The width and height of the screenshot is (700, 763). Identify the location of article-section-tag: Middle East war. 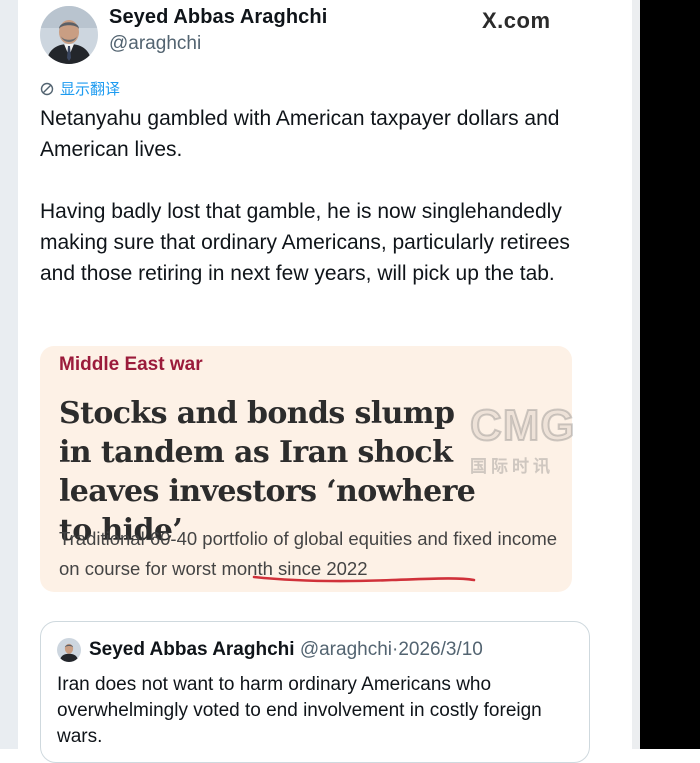
(131, 364).